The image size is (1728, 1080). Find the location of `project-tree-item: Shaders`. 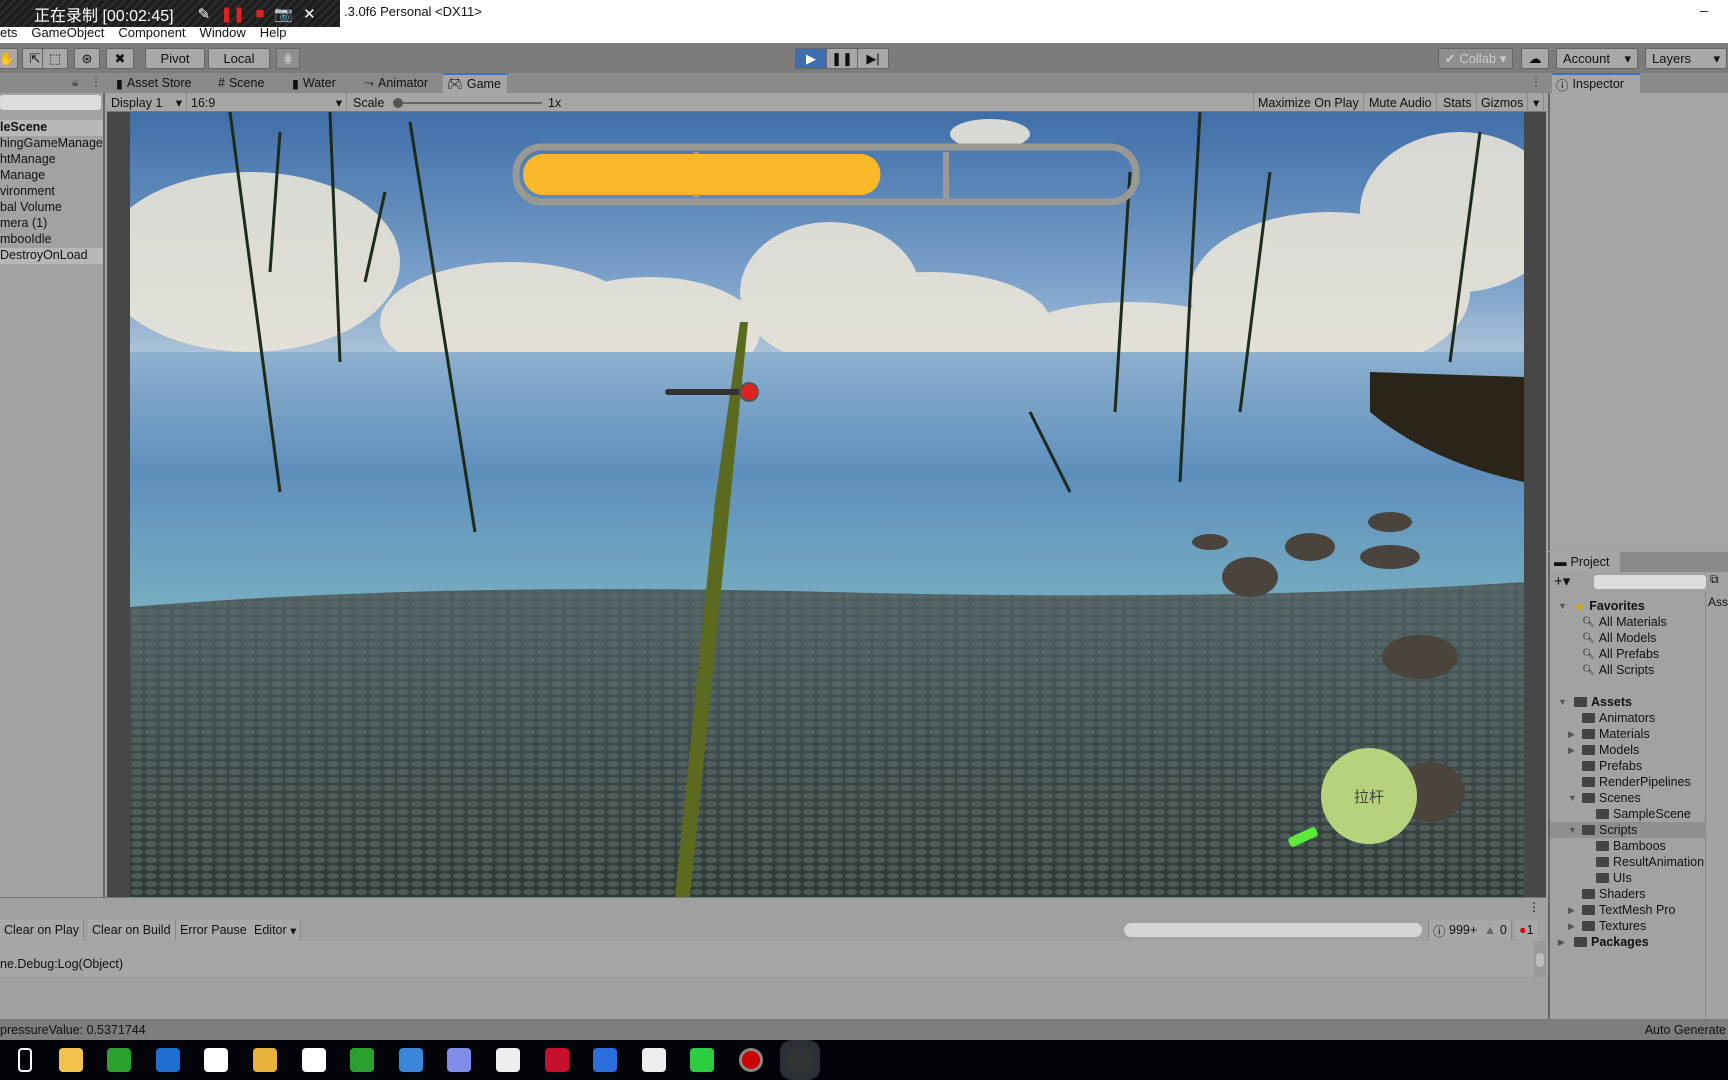

project-tree-item: Shaders is located at coordinates (1614, 894).